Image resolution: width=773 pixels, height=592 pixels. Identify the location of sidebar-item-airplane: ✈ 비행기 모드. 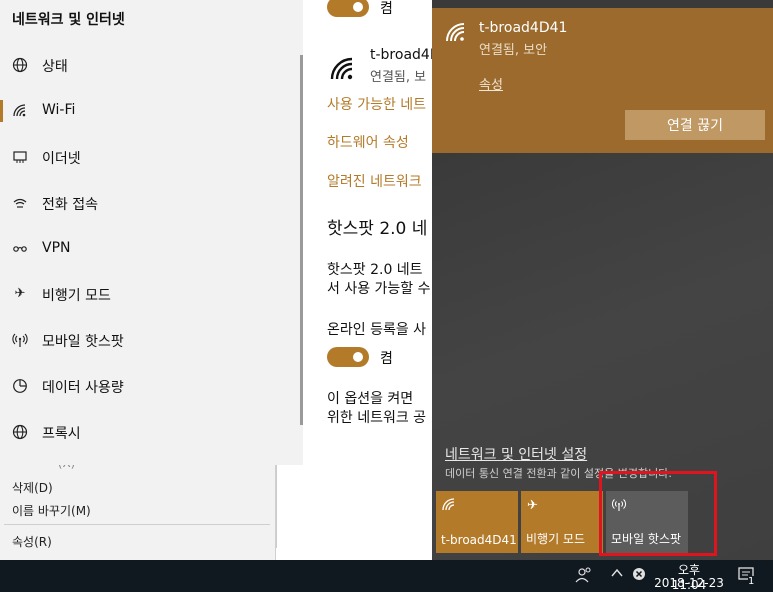
(150, 294).